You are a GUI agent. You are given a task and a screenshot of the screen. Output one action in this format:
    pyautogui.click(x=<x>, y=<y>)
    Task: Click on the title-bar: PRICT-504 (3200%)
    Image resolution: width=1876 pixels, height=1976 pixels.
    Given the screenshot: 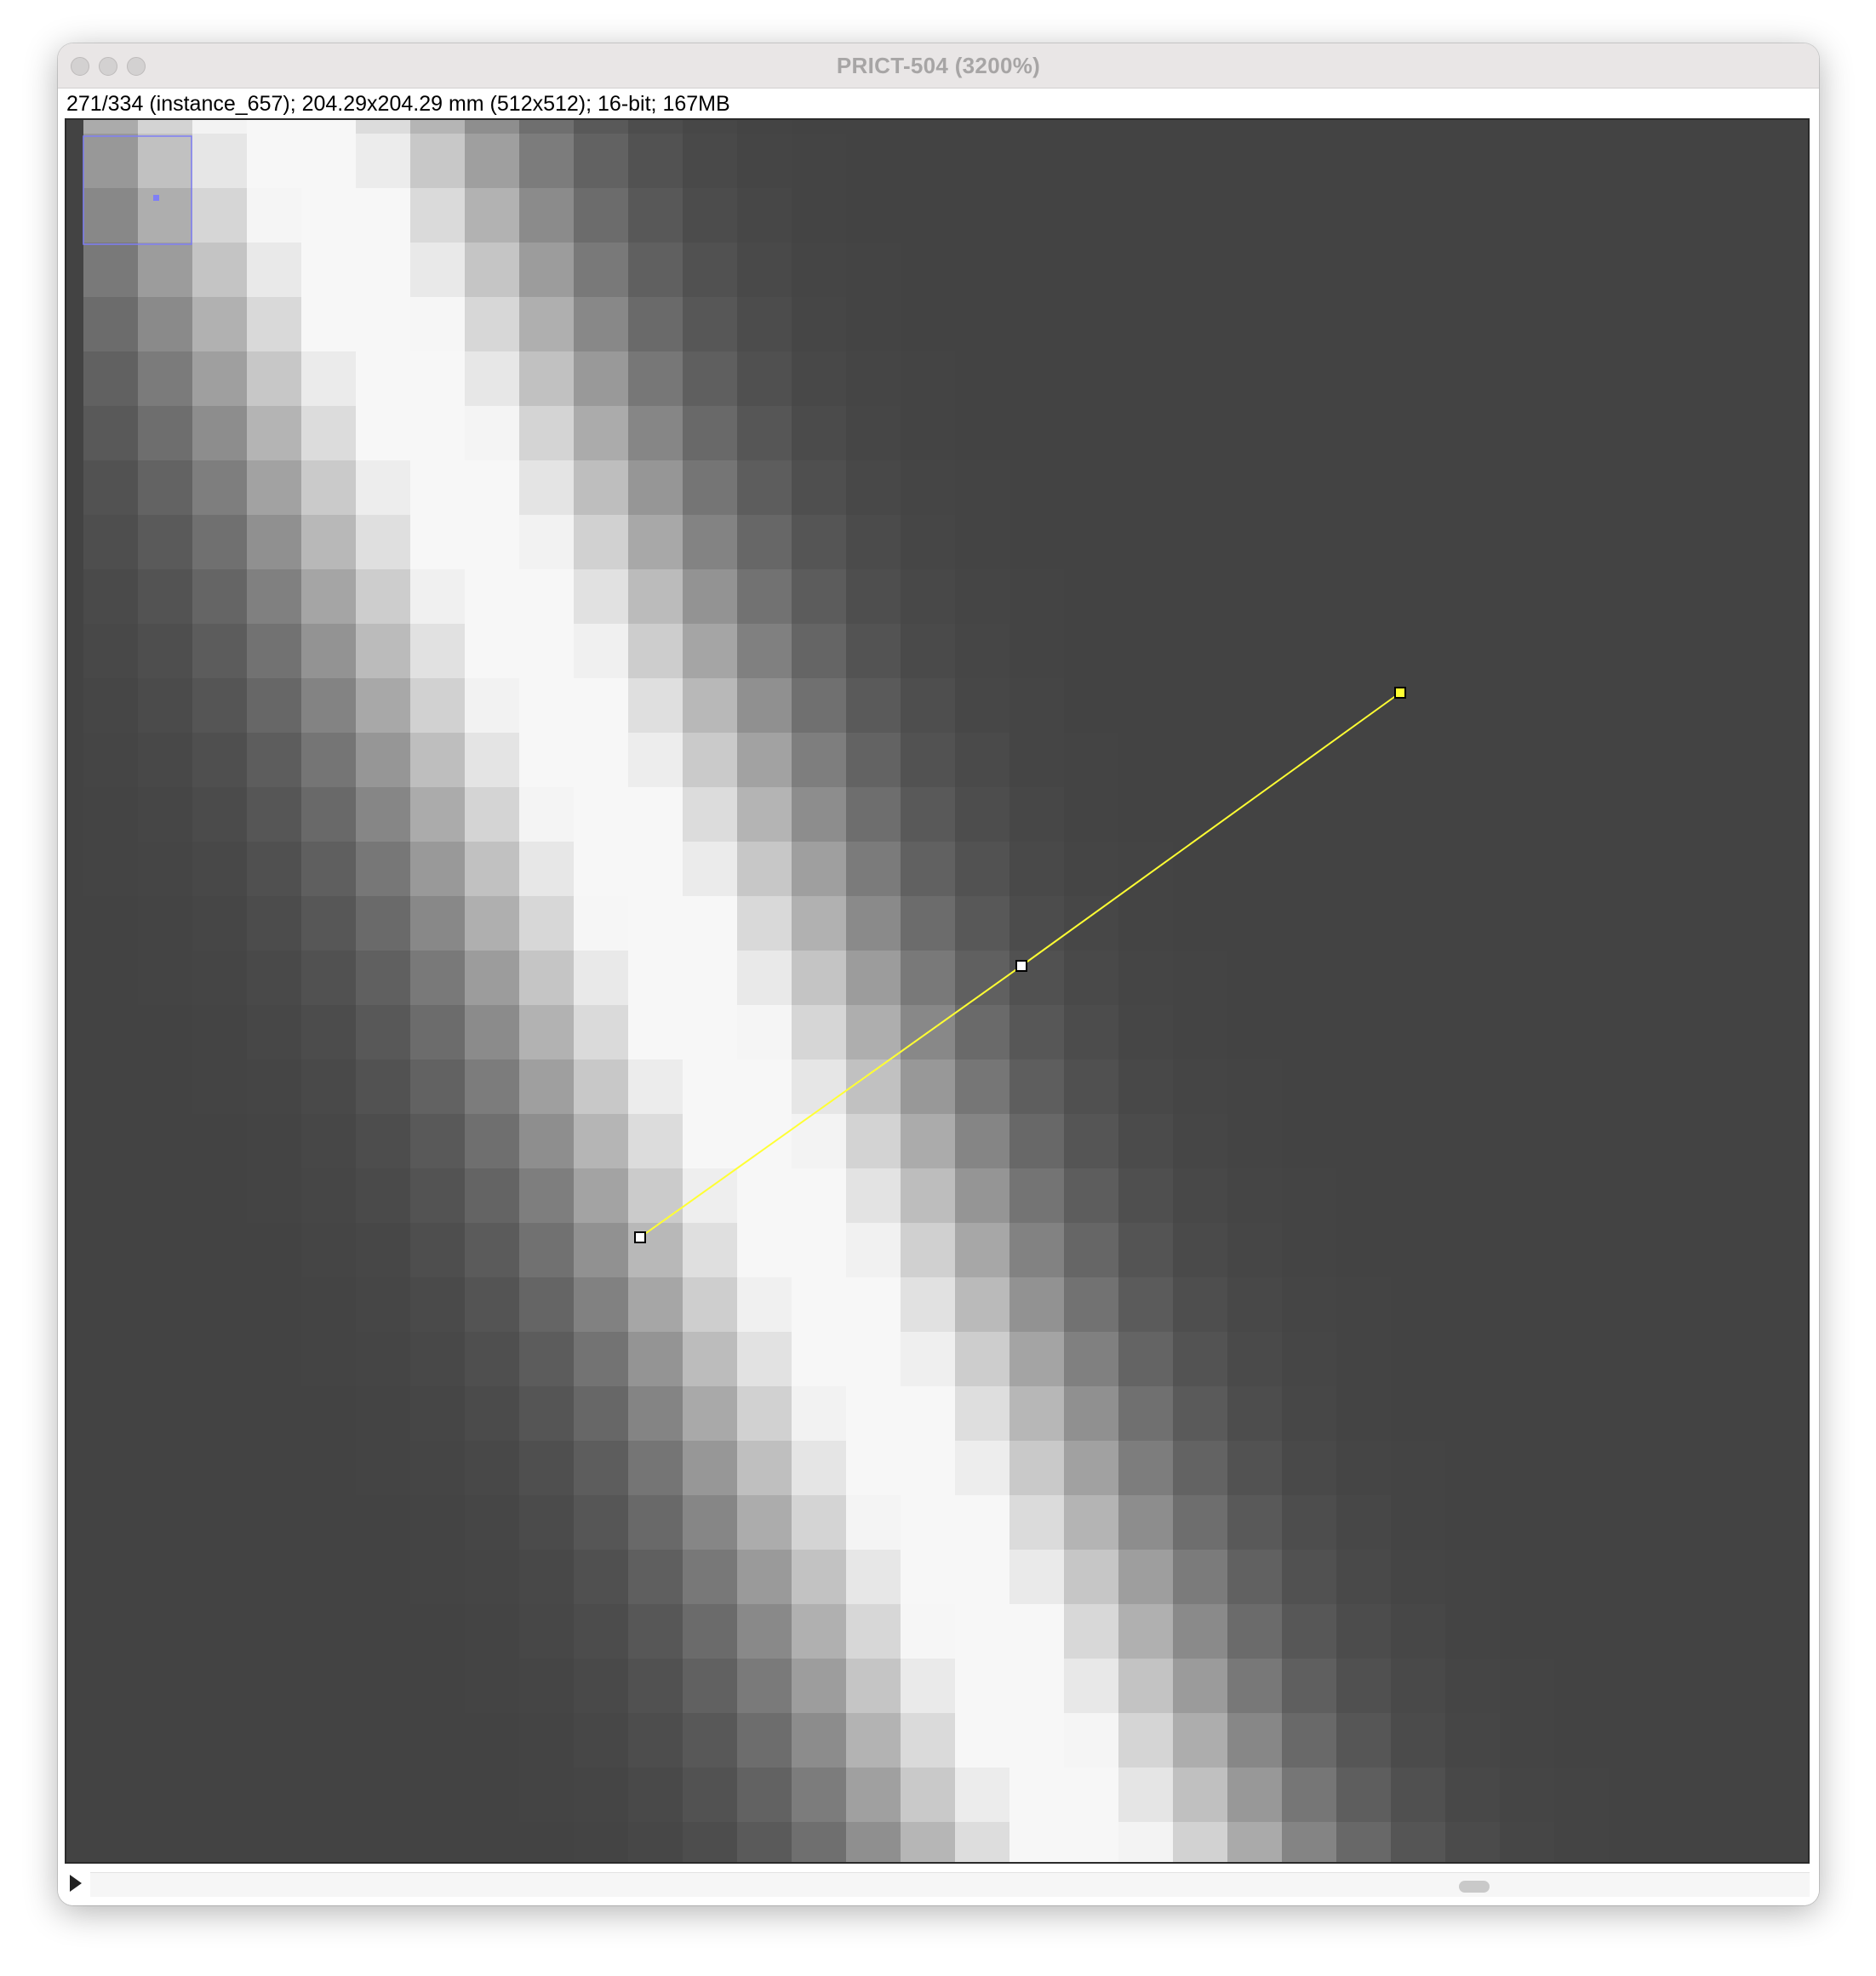 What is the action you would take?
    pyautogui.click(x=939, y=66)
    